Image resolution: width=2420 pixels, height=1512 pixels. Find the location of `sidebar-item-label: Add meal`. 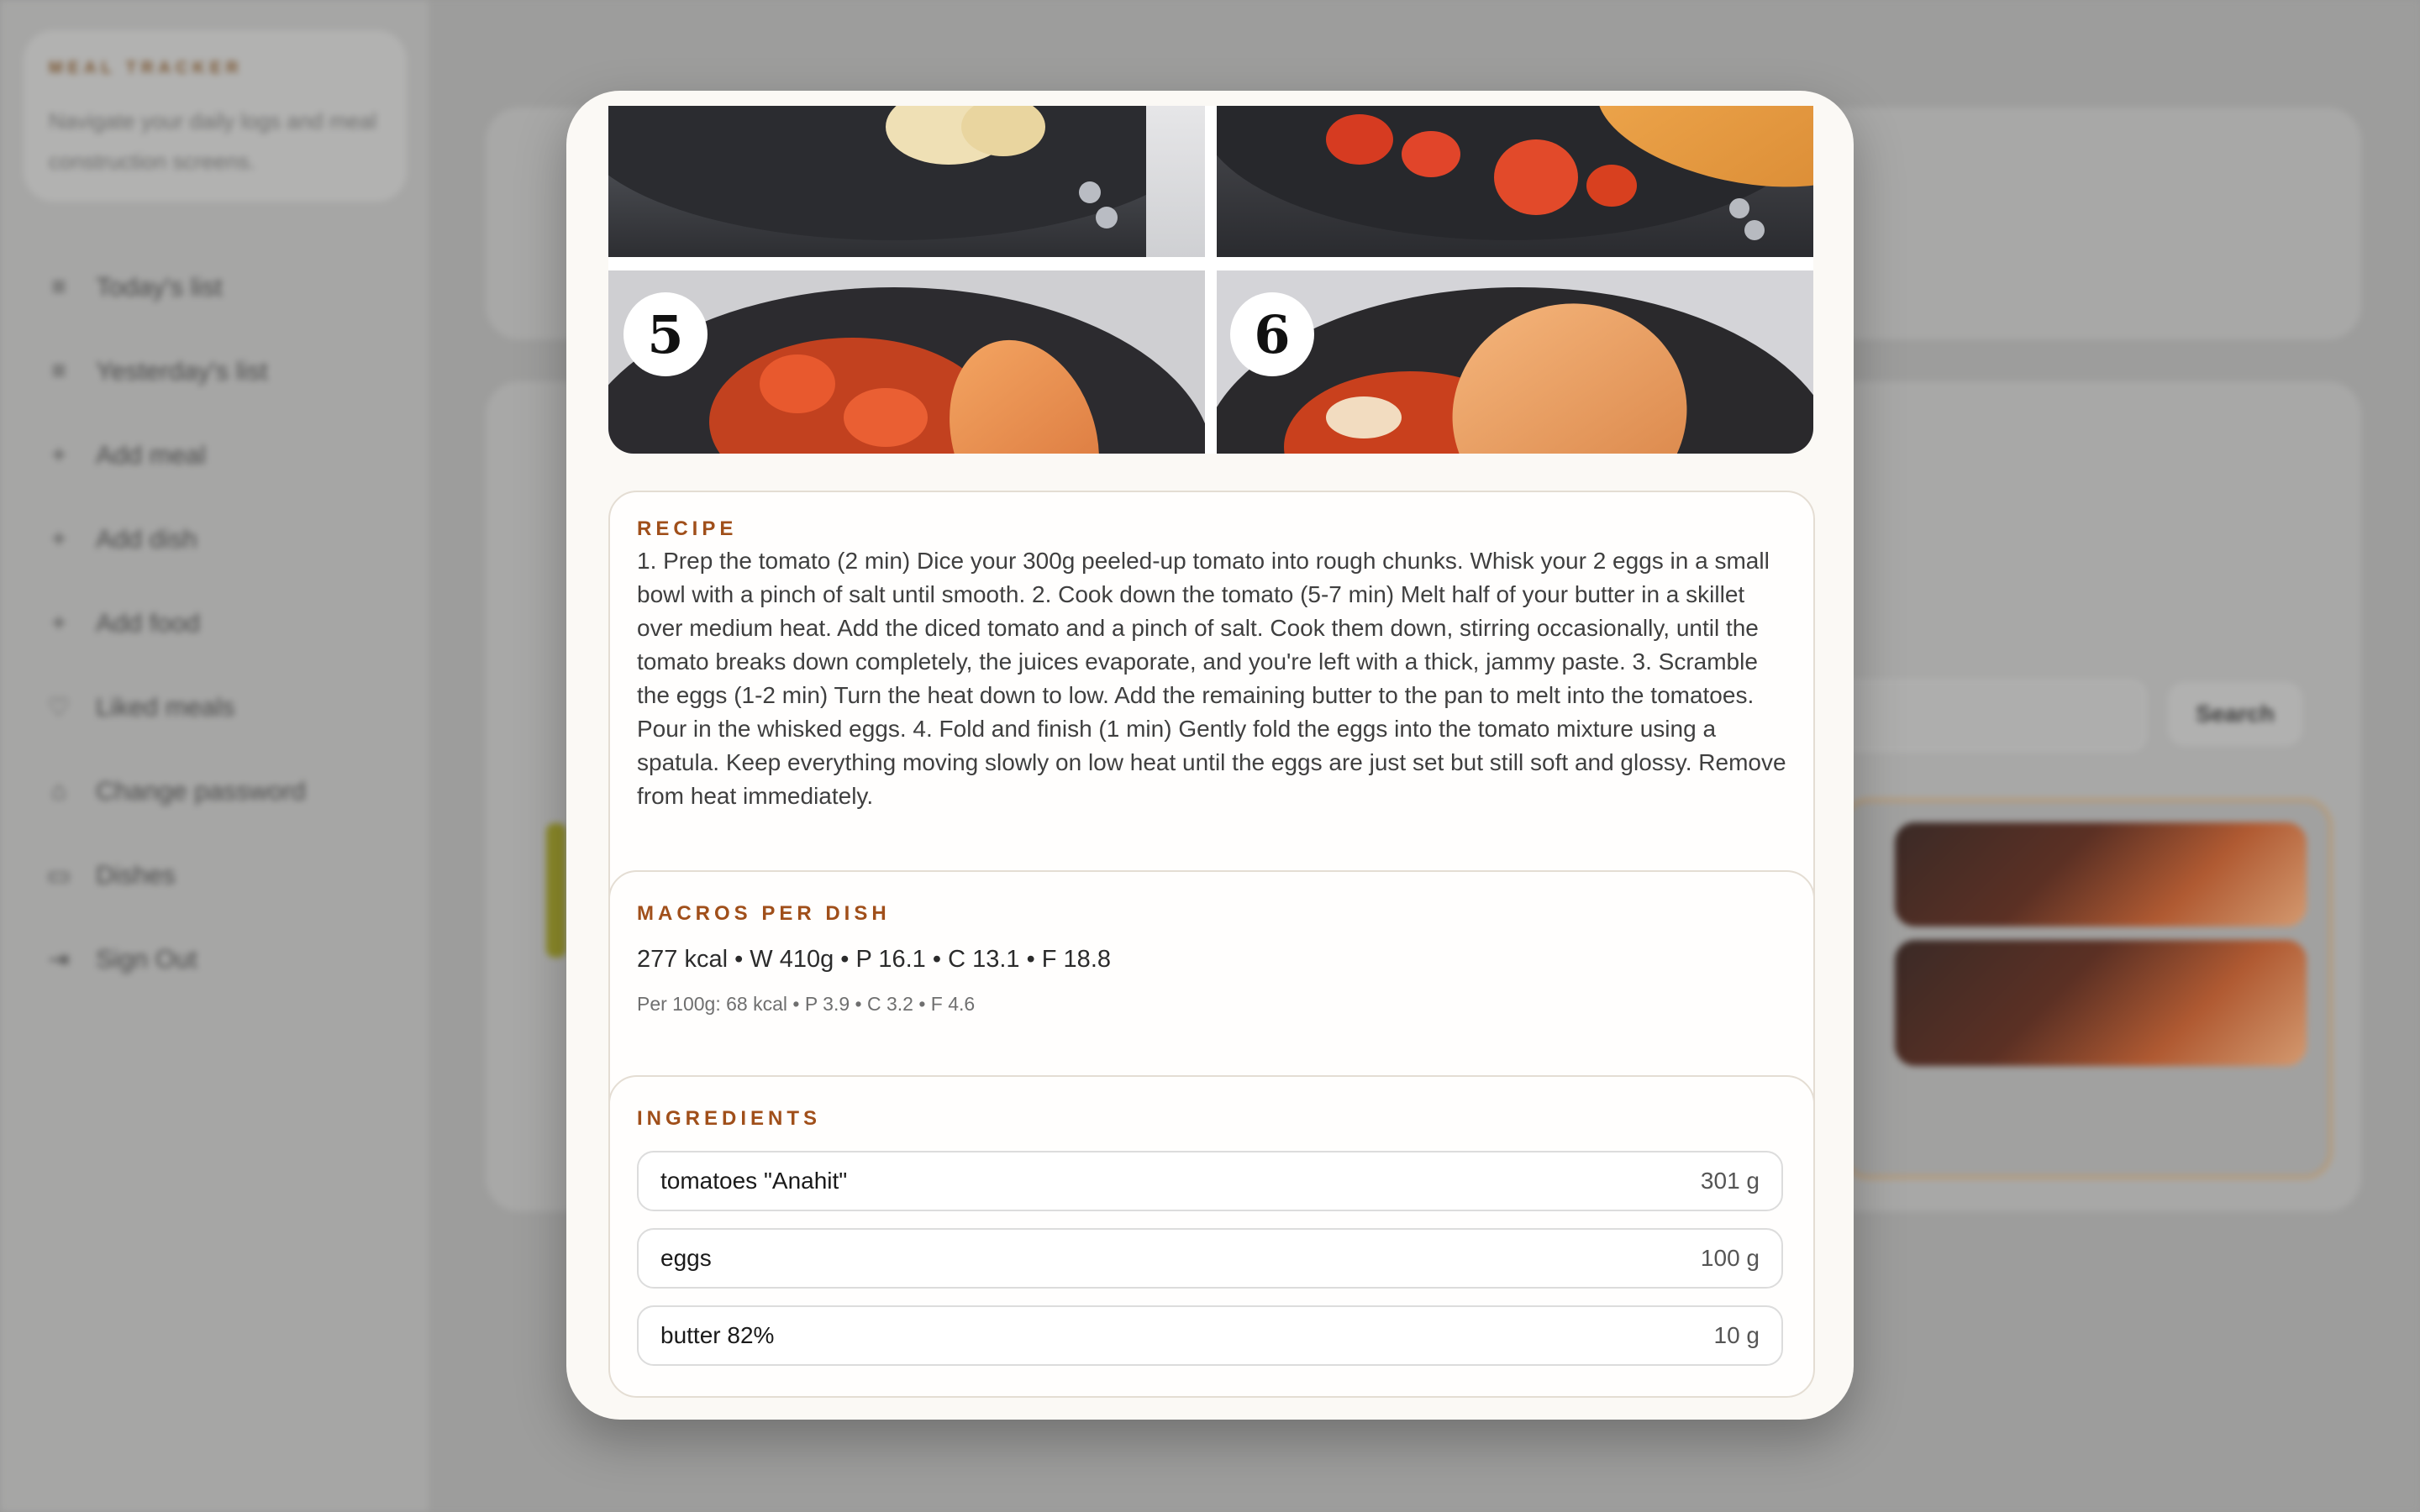

sidebar-item-label: Add meal is located at coordinates (151, 455).